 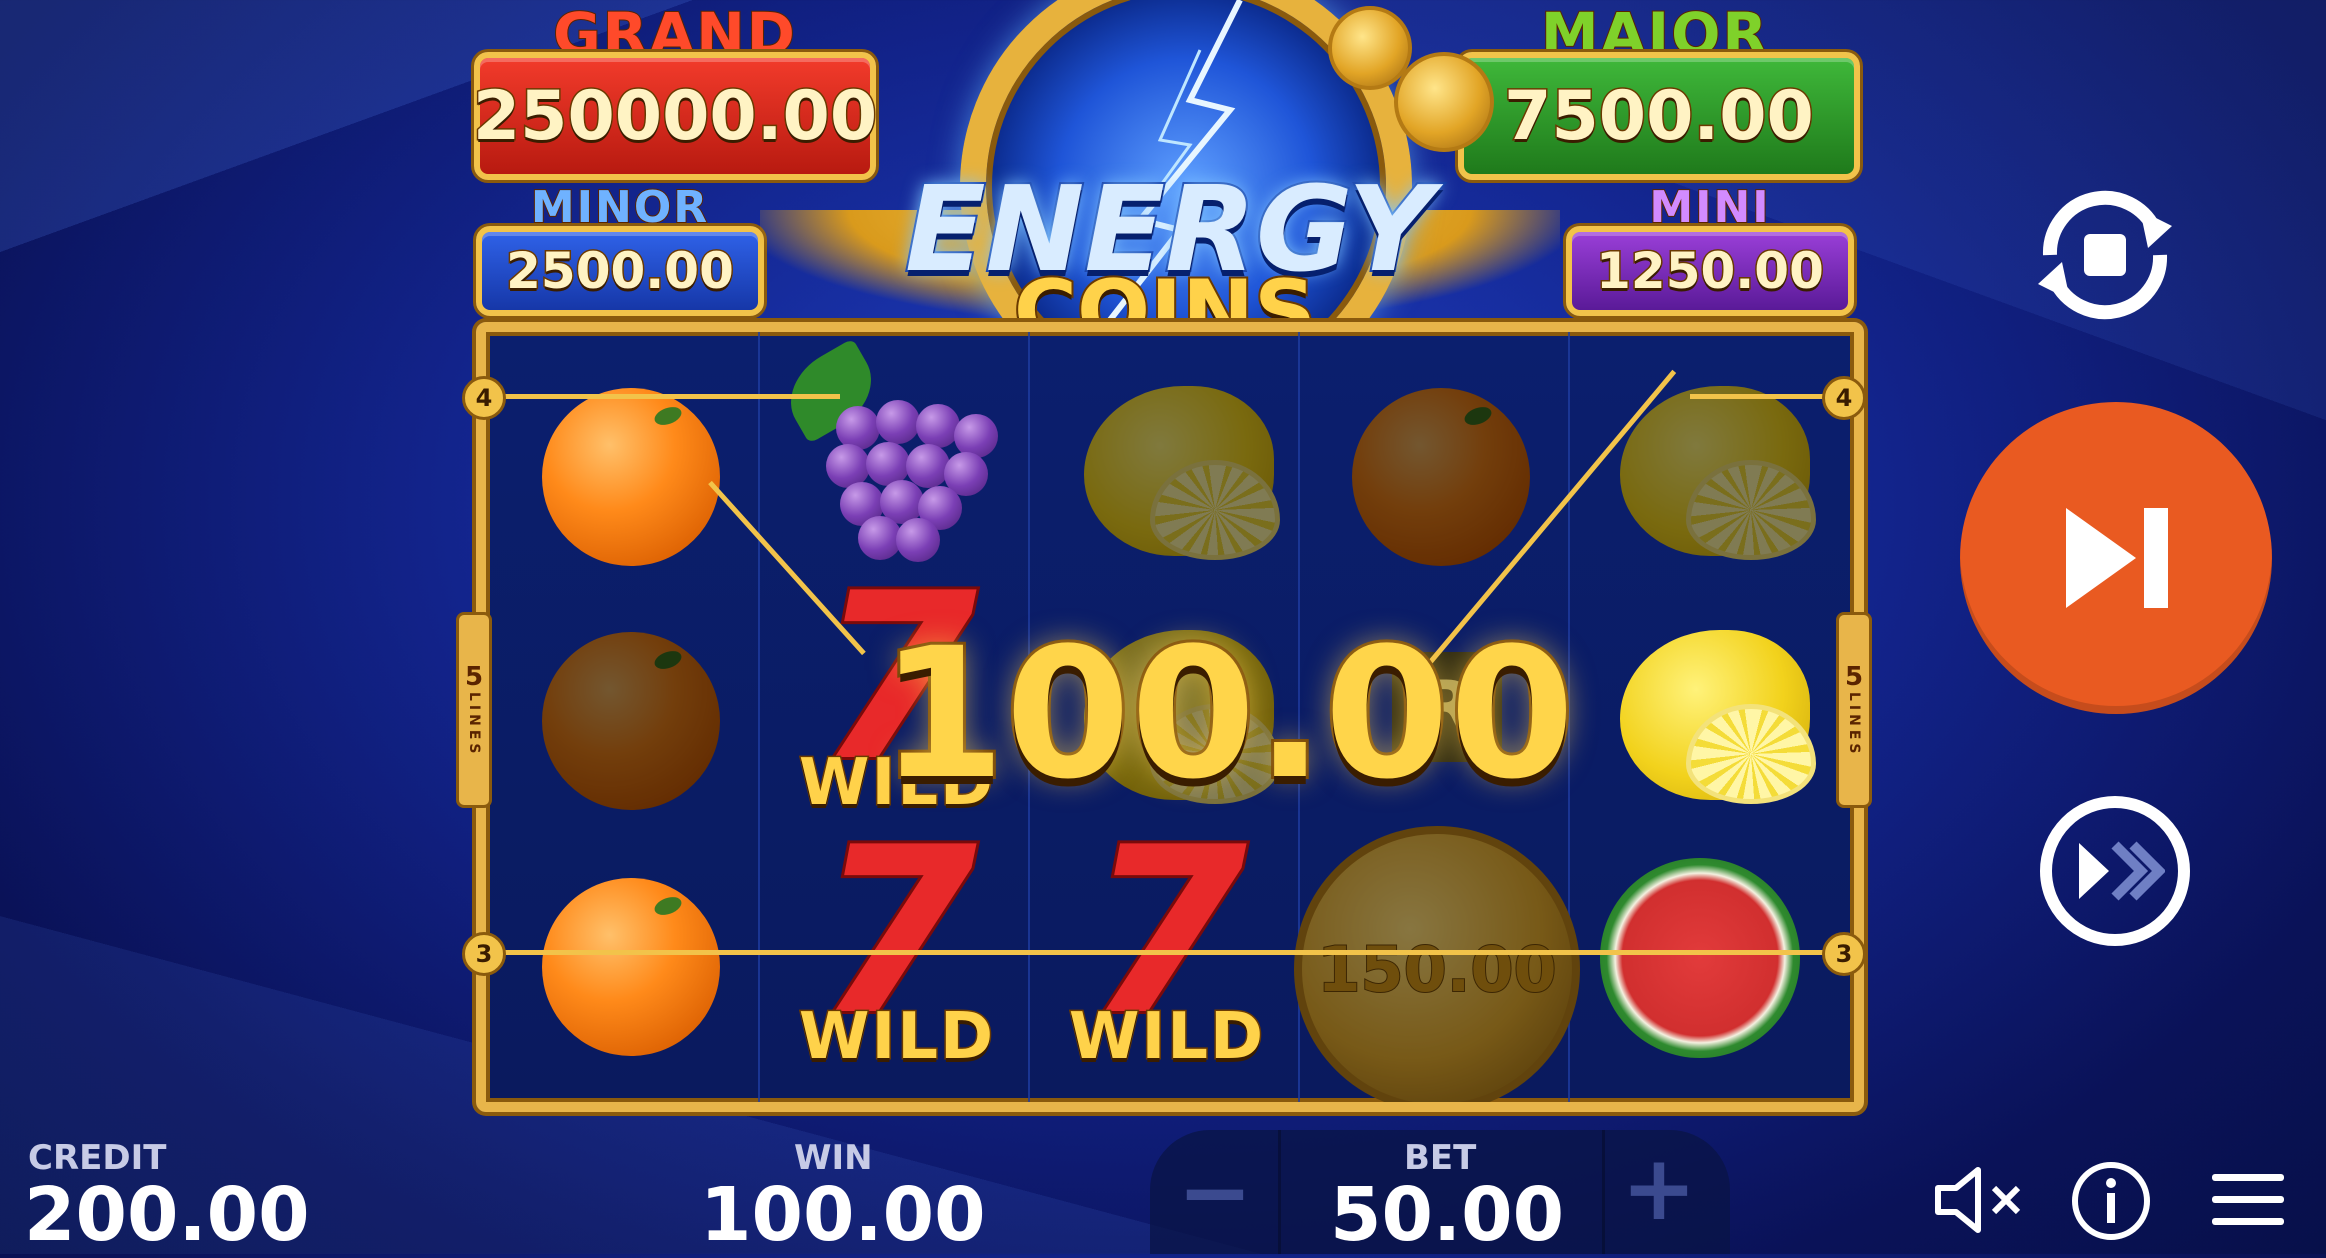 I want to click on payline-badge-right-bottom: 3, so click(x=1844, y=954).